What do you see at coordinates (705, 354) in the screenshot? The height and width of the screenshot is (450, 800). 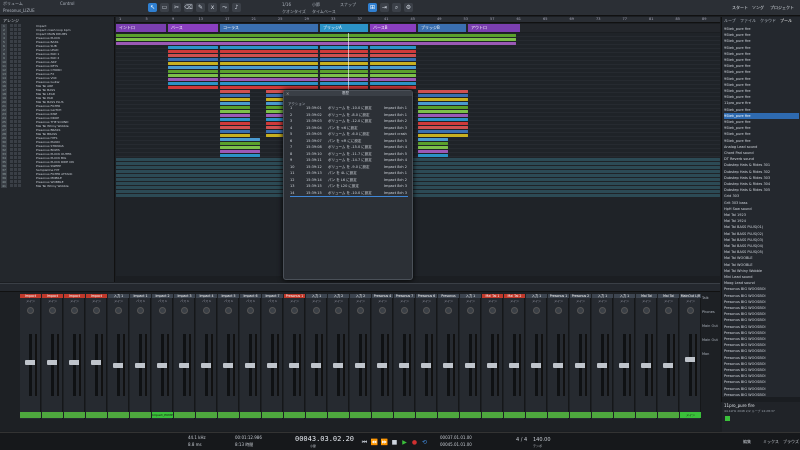 I see `output-label: Mon` at bounding box center [705, 354].